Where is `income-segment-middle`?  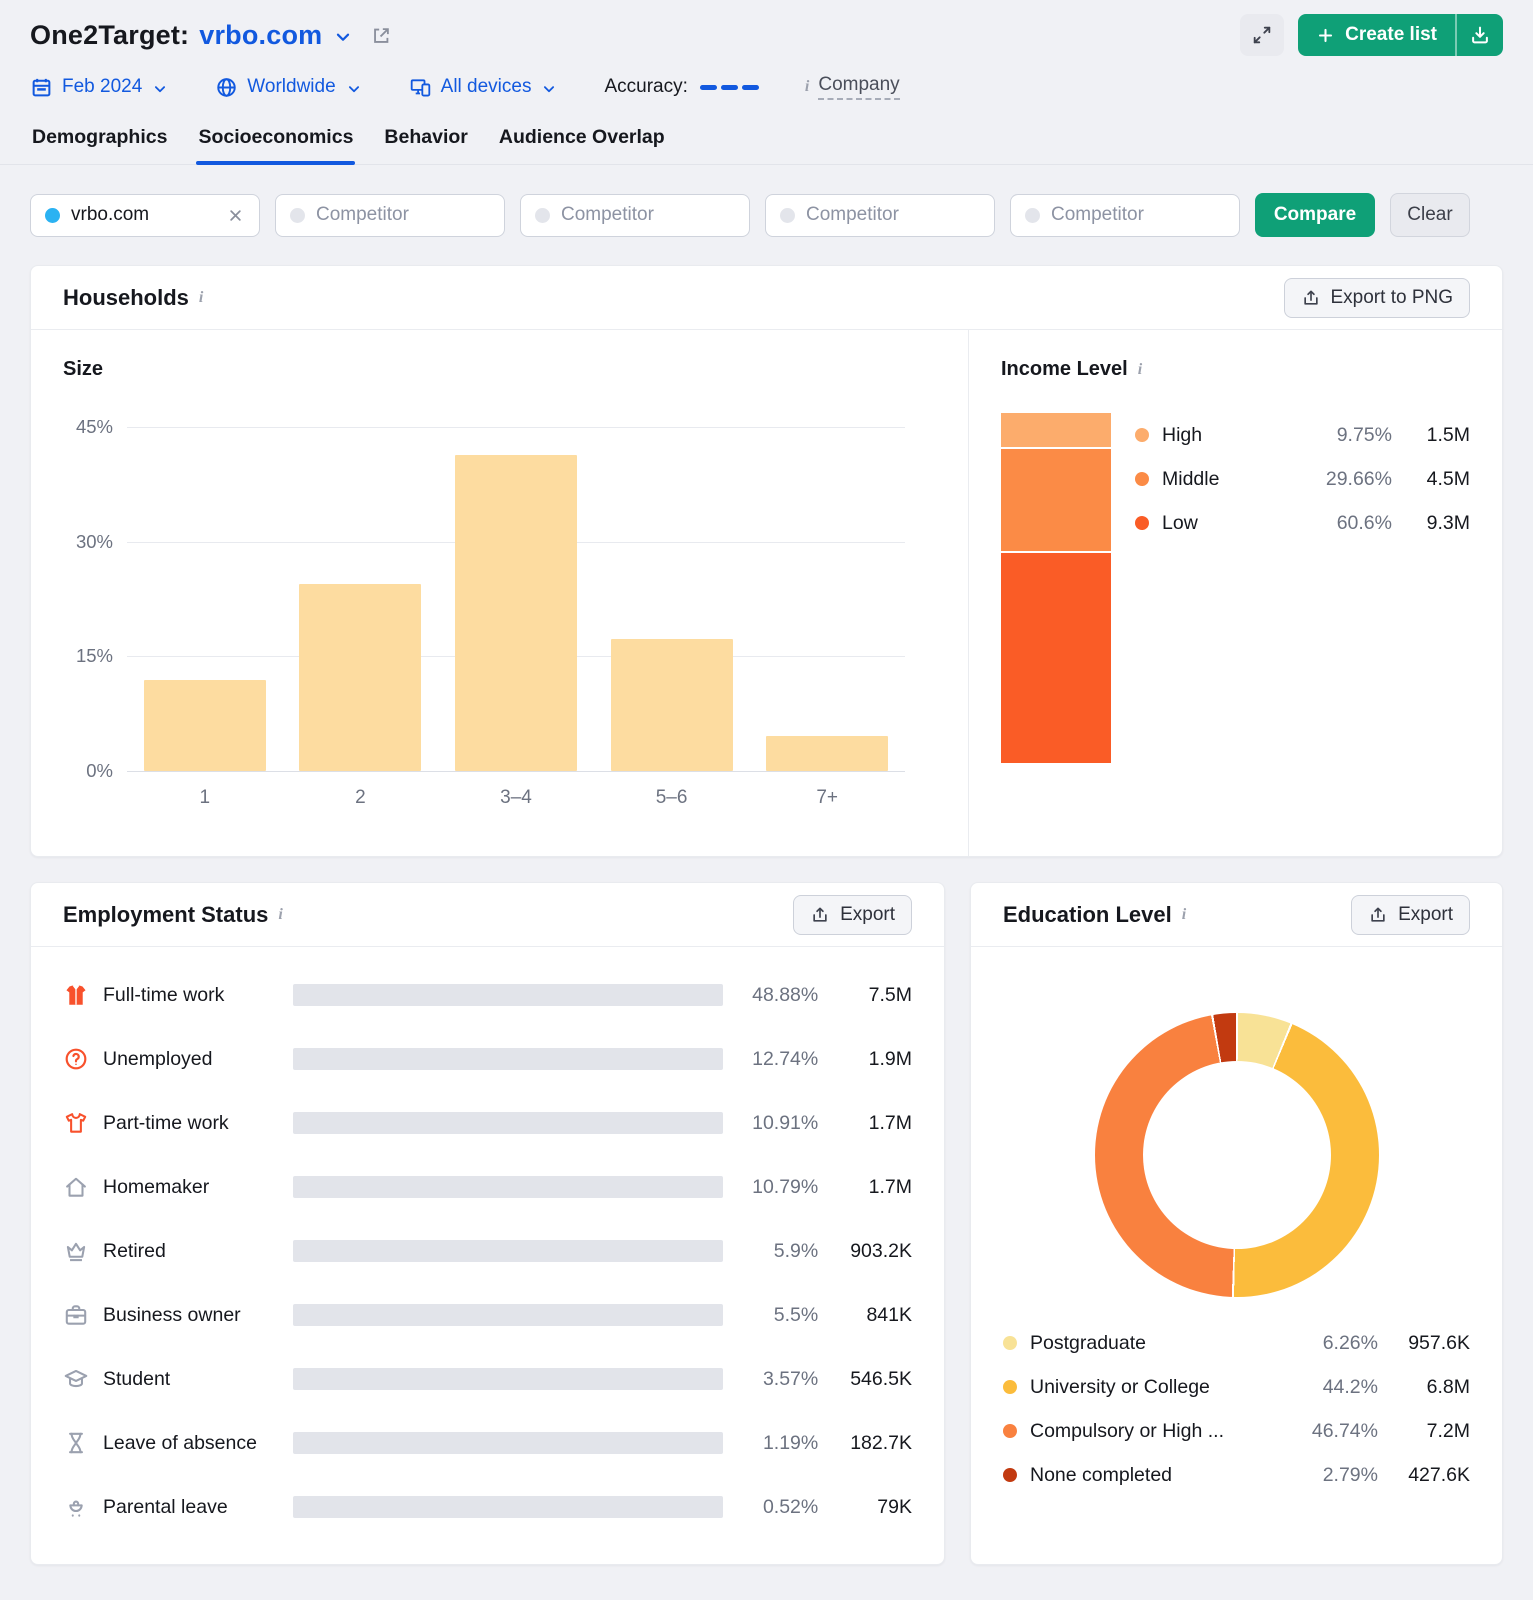 income-segment-middle is located at coordinates (1056, 500).